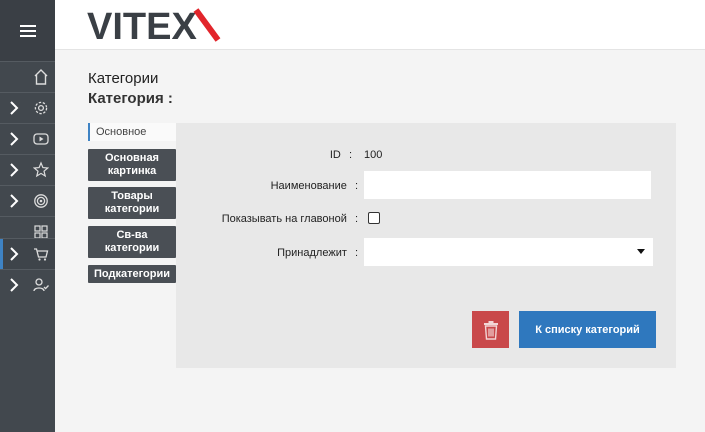  I want to click on show-on-main-label: Показывать на главоной :, so click(289, 219).